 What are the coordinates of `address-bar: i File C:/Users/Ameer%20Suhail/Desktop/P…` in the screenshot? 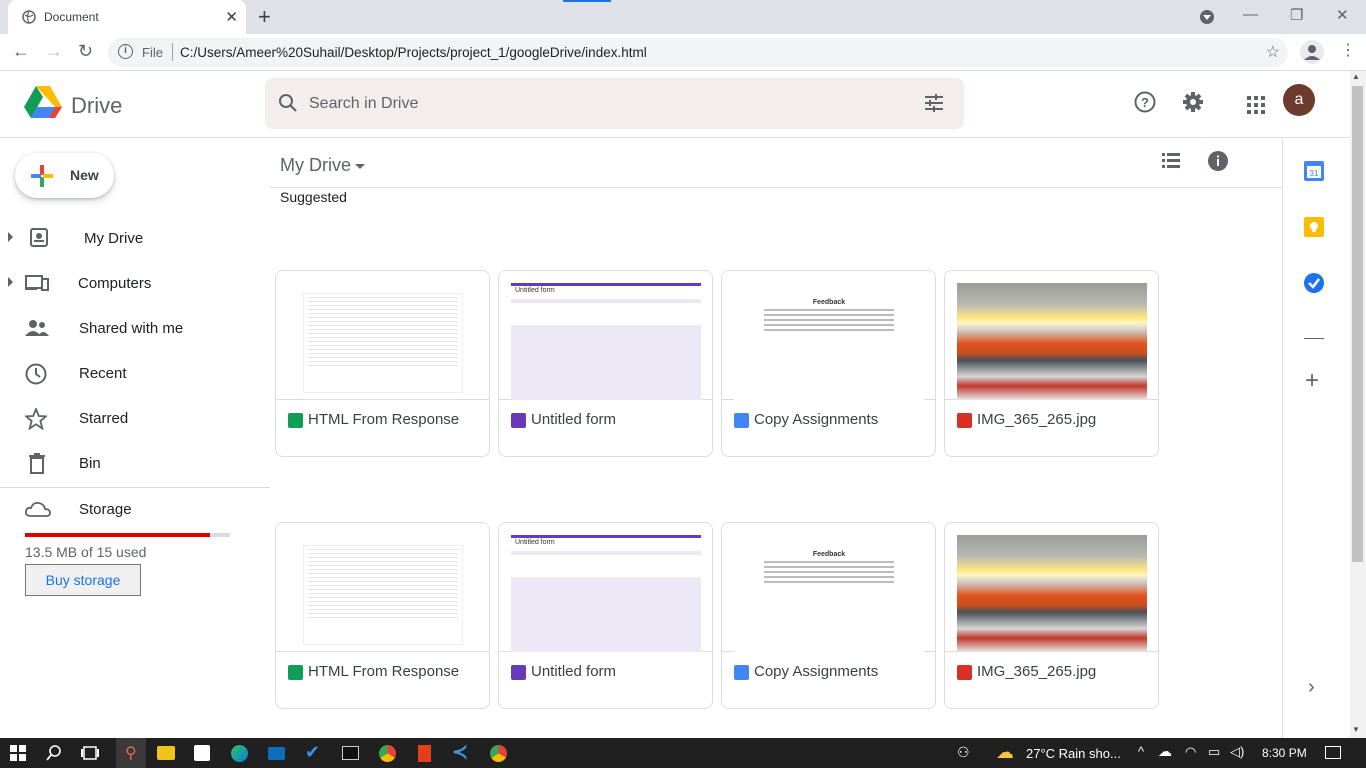 It's located at (698, 52).